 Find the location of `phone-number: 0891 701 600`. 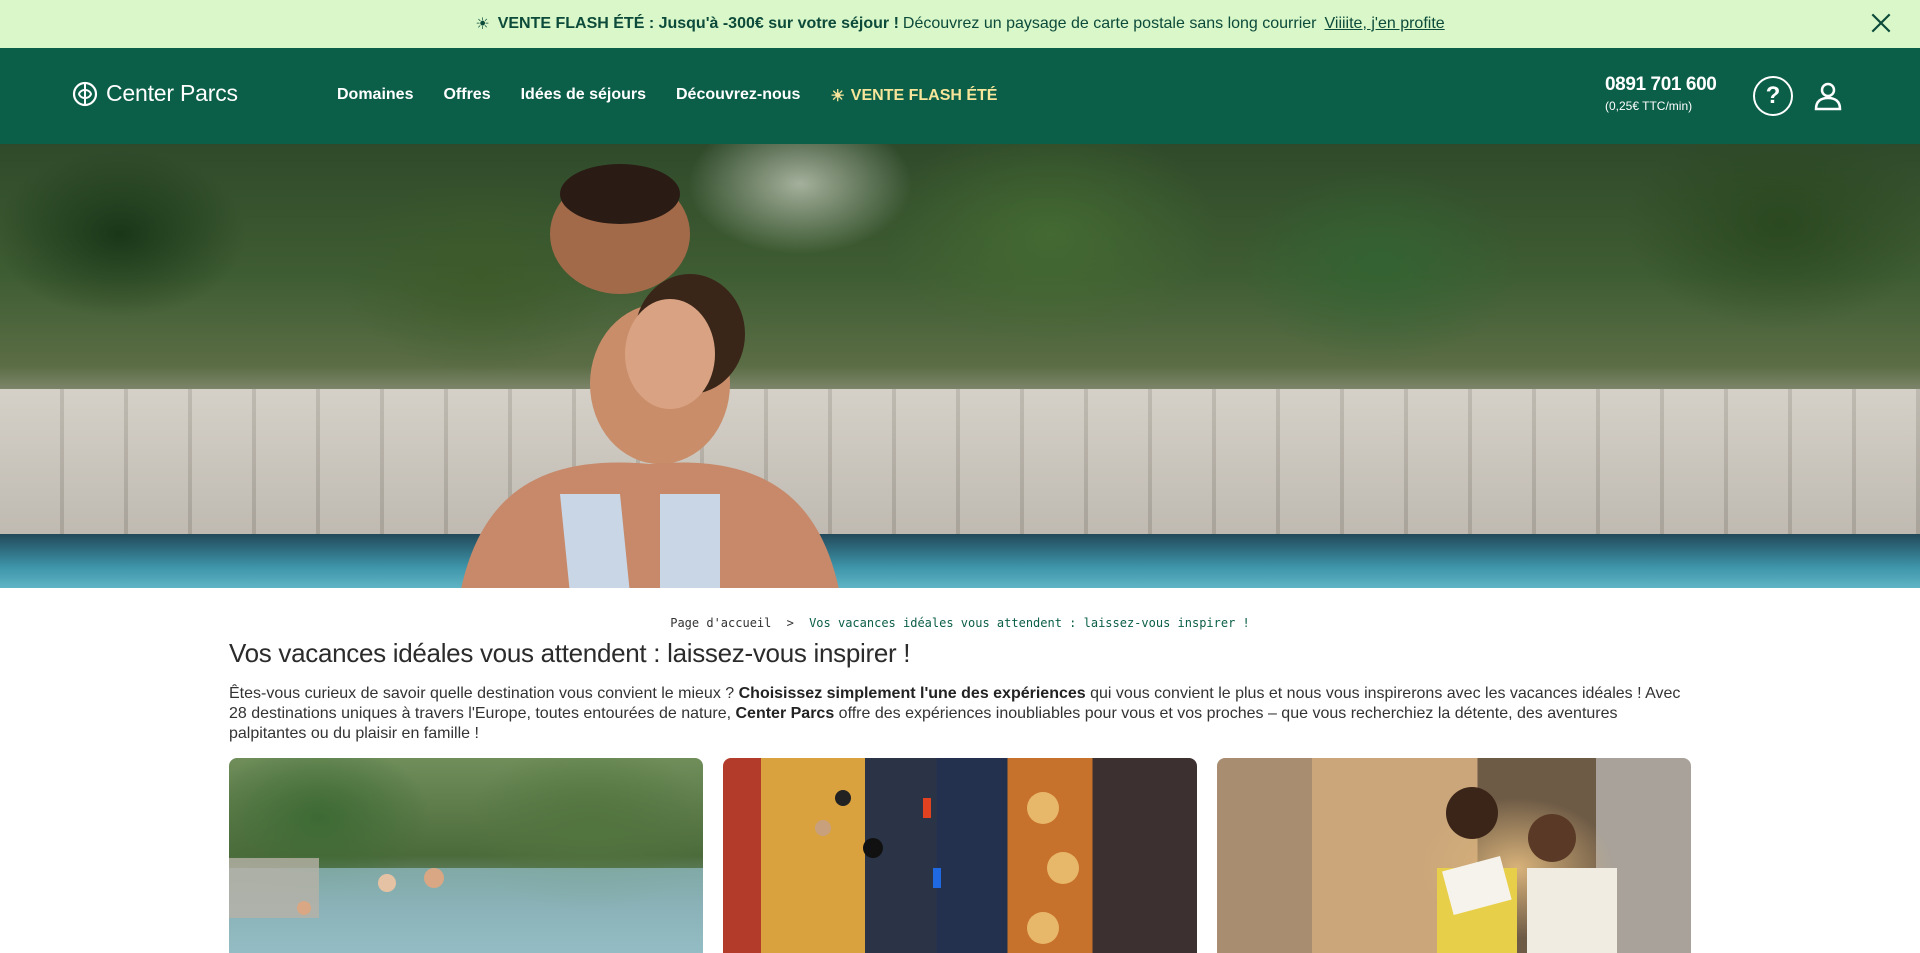

phone-number: 0891 701 600 is located at coordinates (1661, 84).